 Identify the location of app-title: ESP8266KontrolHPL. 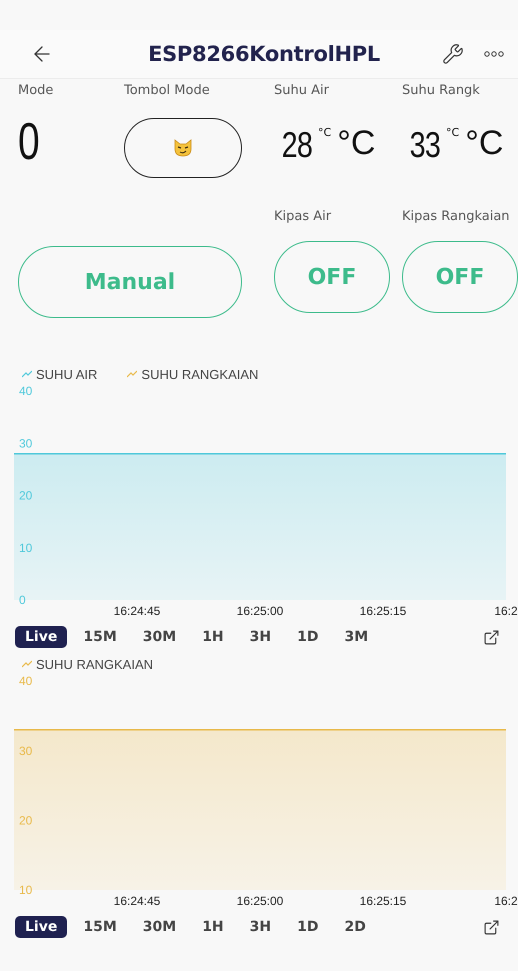
(264, 54).